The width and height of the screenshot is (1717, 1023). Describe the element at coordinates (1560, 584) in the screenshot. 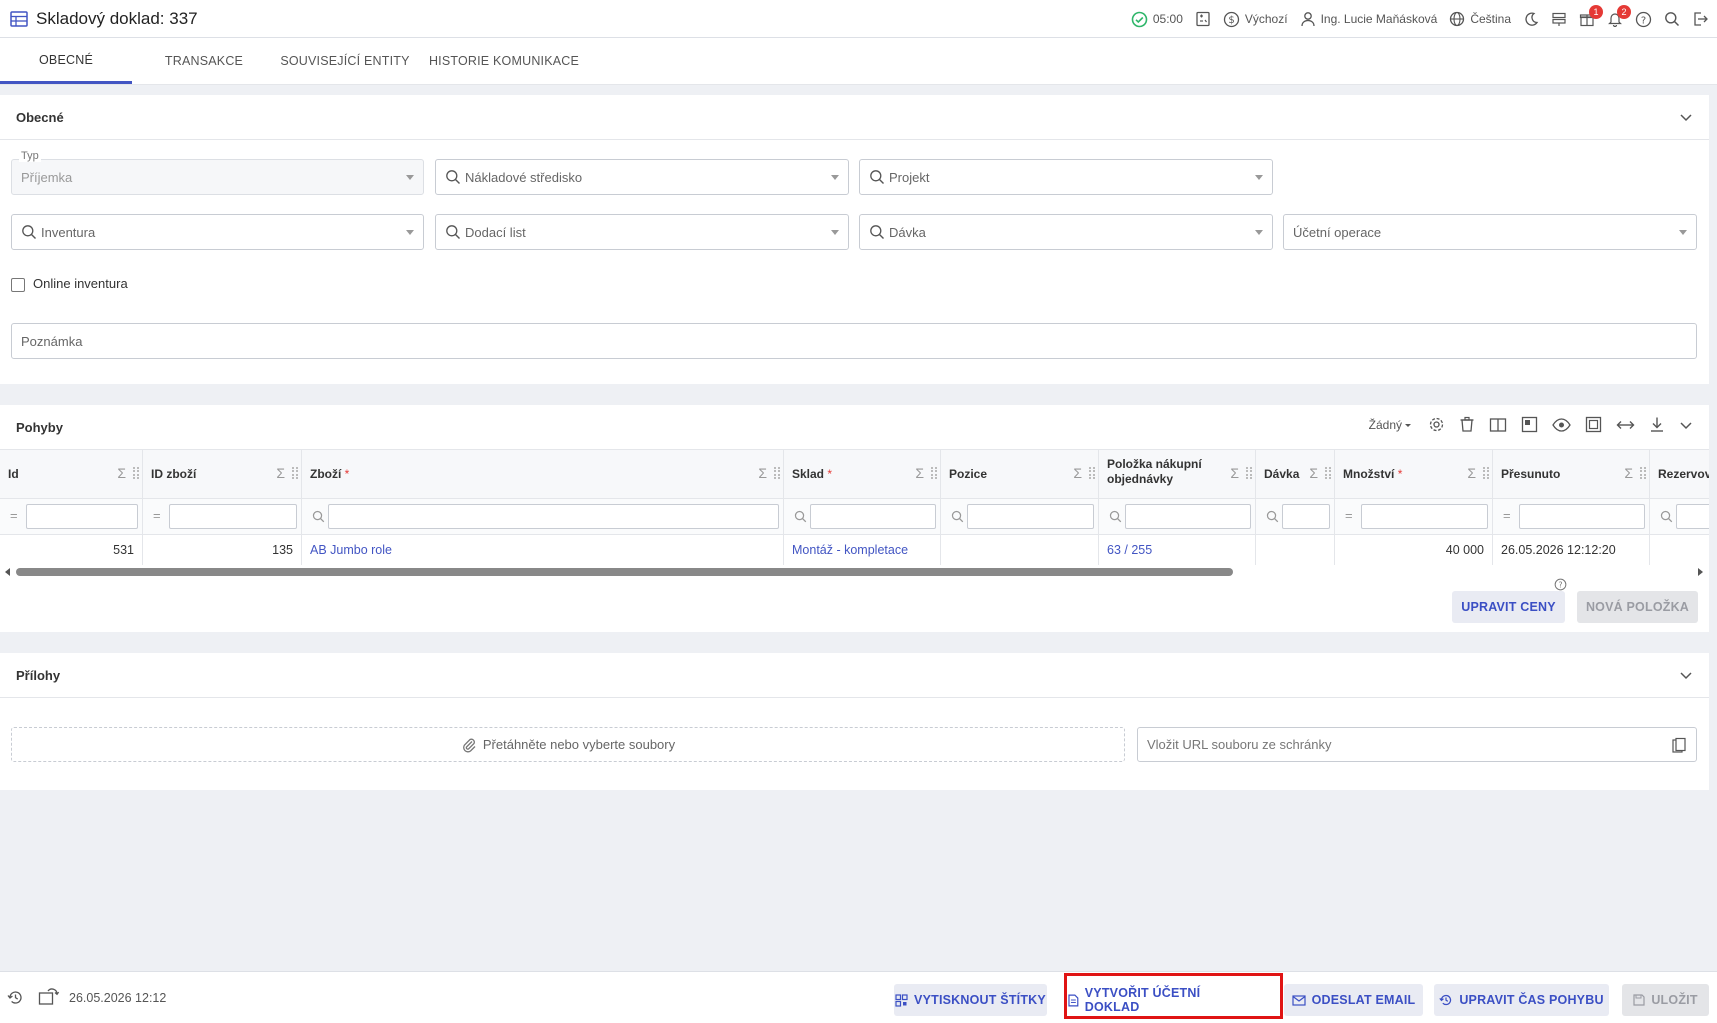

I see `help-icon: ?` at that location.